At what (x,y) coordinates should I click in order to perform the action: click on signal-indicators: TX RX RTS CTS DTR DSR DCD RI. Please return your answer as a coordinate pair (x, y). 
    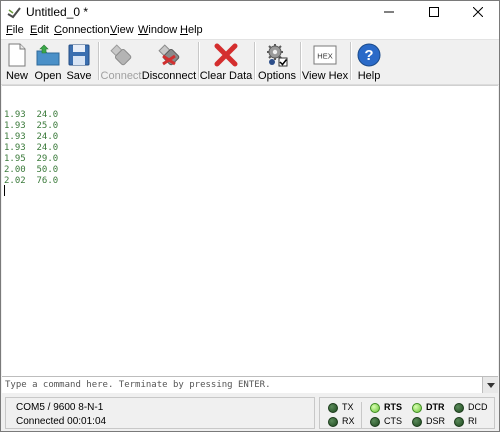
    Looking at the image, I should click on (407, 413).